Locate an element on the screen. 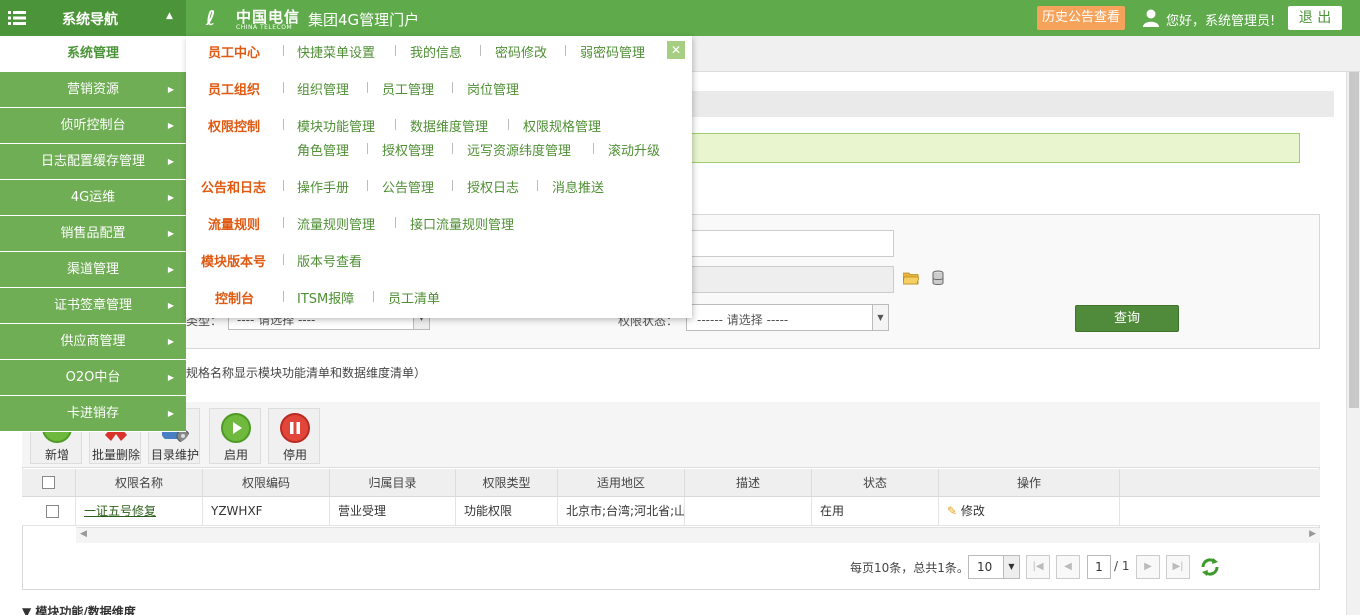 Image resolution: width=1360 pixels, height=615 pixels. sidebar-item-certificate: 证书签章管理 ▶ is located at coordinates (93, 306).